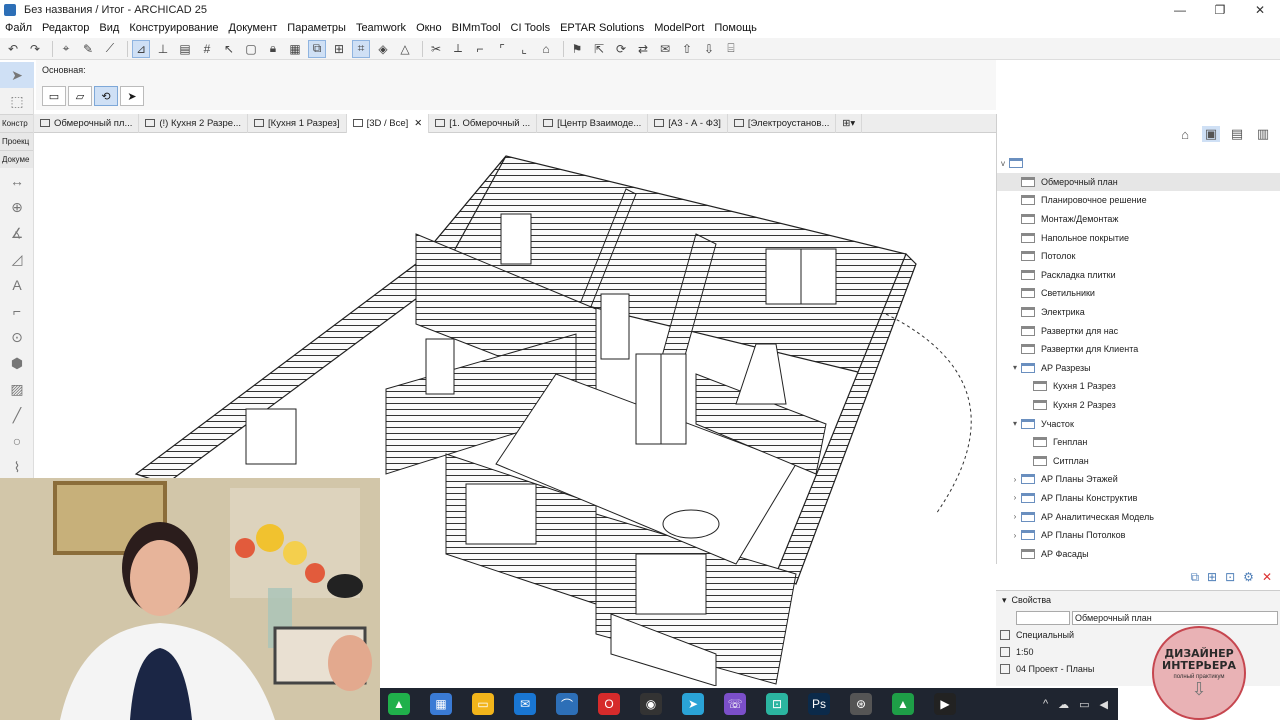  What do you see at coordinates (531, 28) in the screenshot?
I see `menu-ci-tools: CI Tools` at bounding box center [531, 28].